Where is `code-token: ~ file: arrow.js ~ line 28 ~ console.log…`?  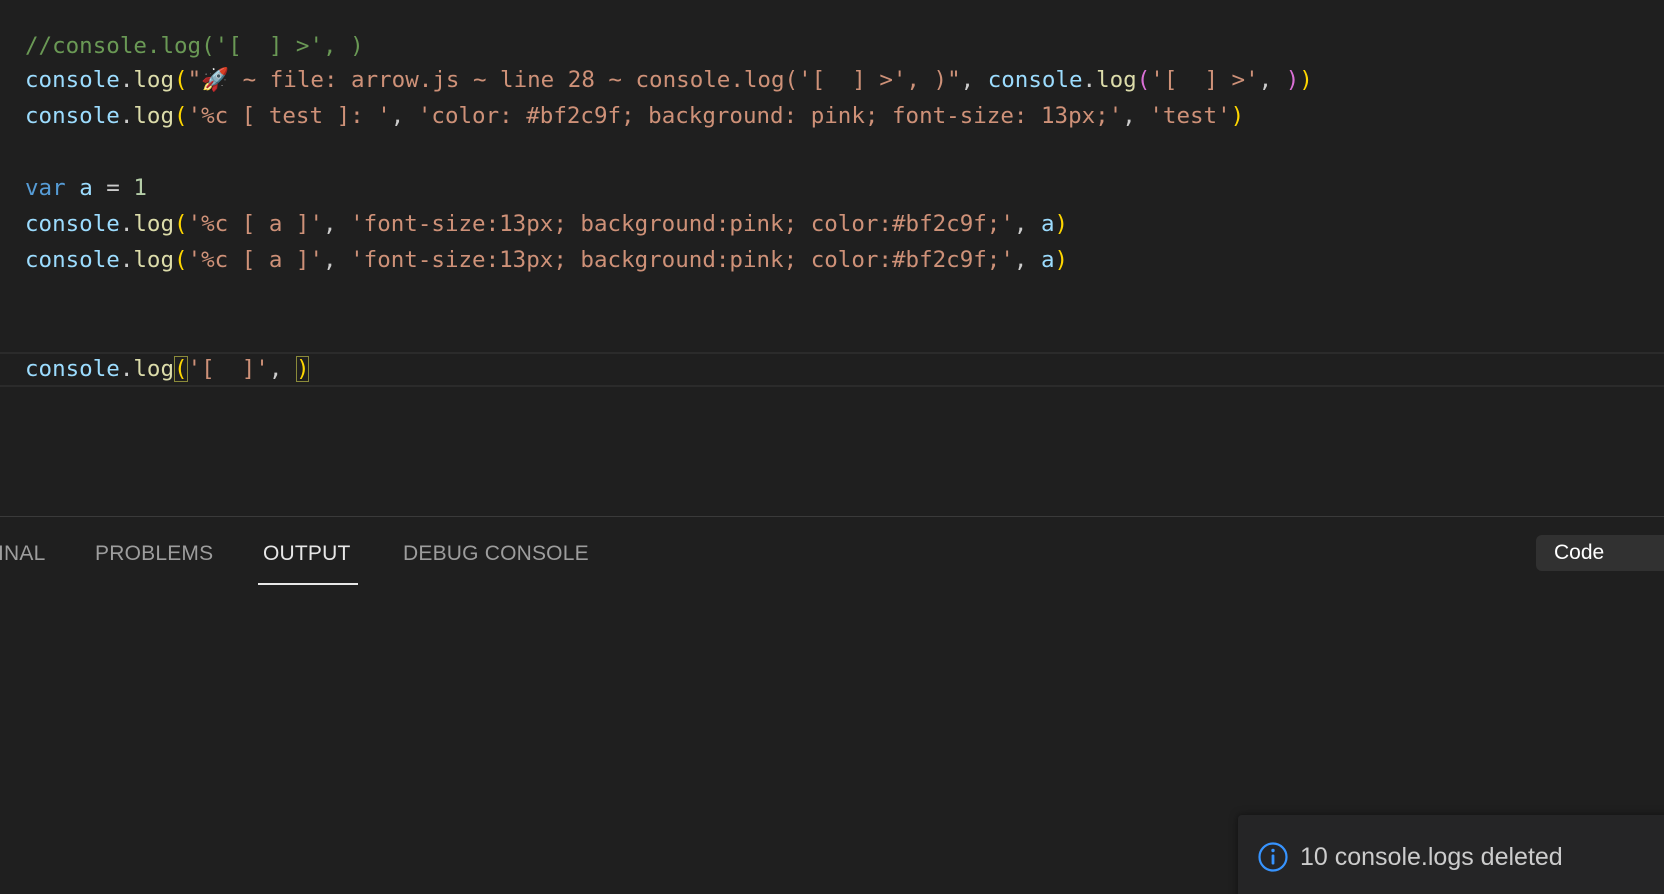 code-token: ~ file: arrow.js ~ line 28 ~ console.log… is located at coordinates (595, 80).